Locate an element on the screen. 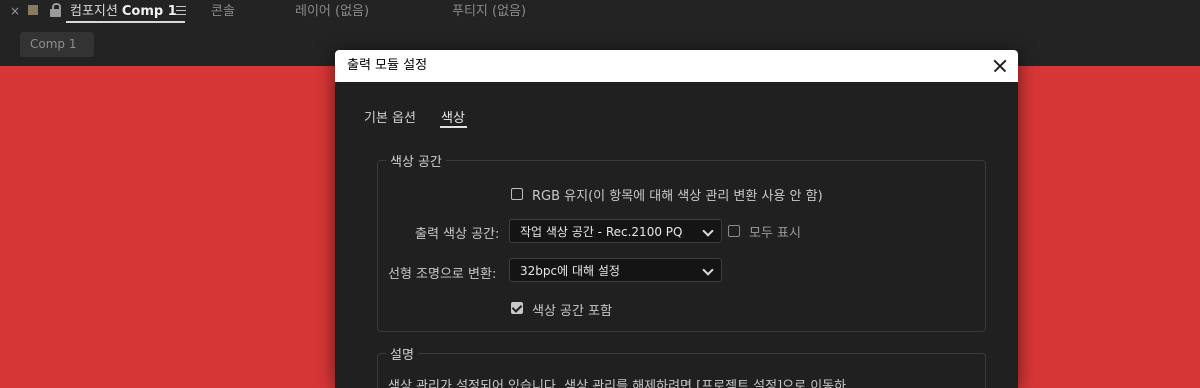  tab-layer: 레이어 (없음) is located at coordinates (332, 12).